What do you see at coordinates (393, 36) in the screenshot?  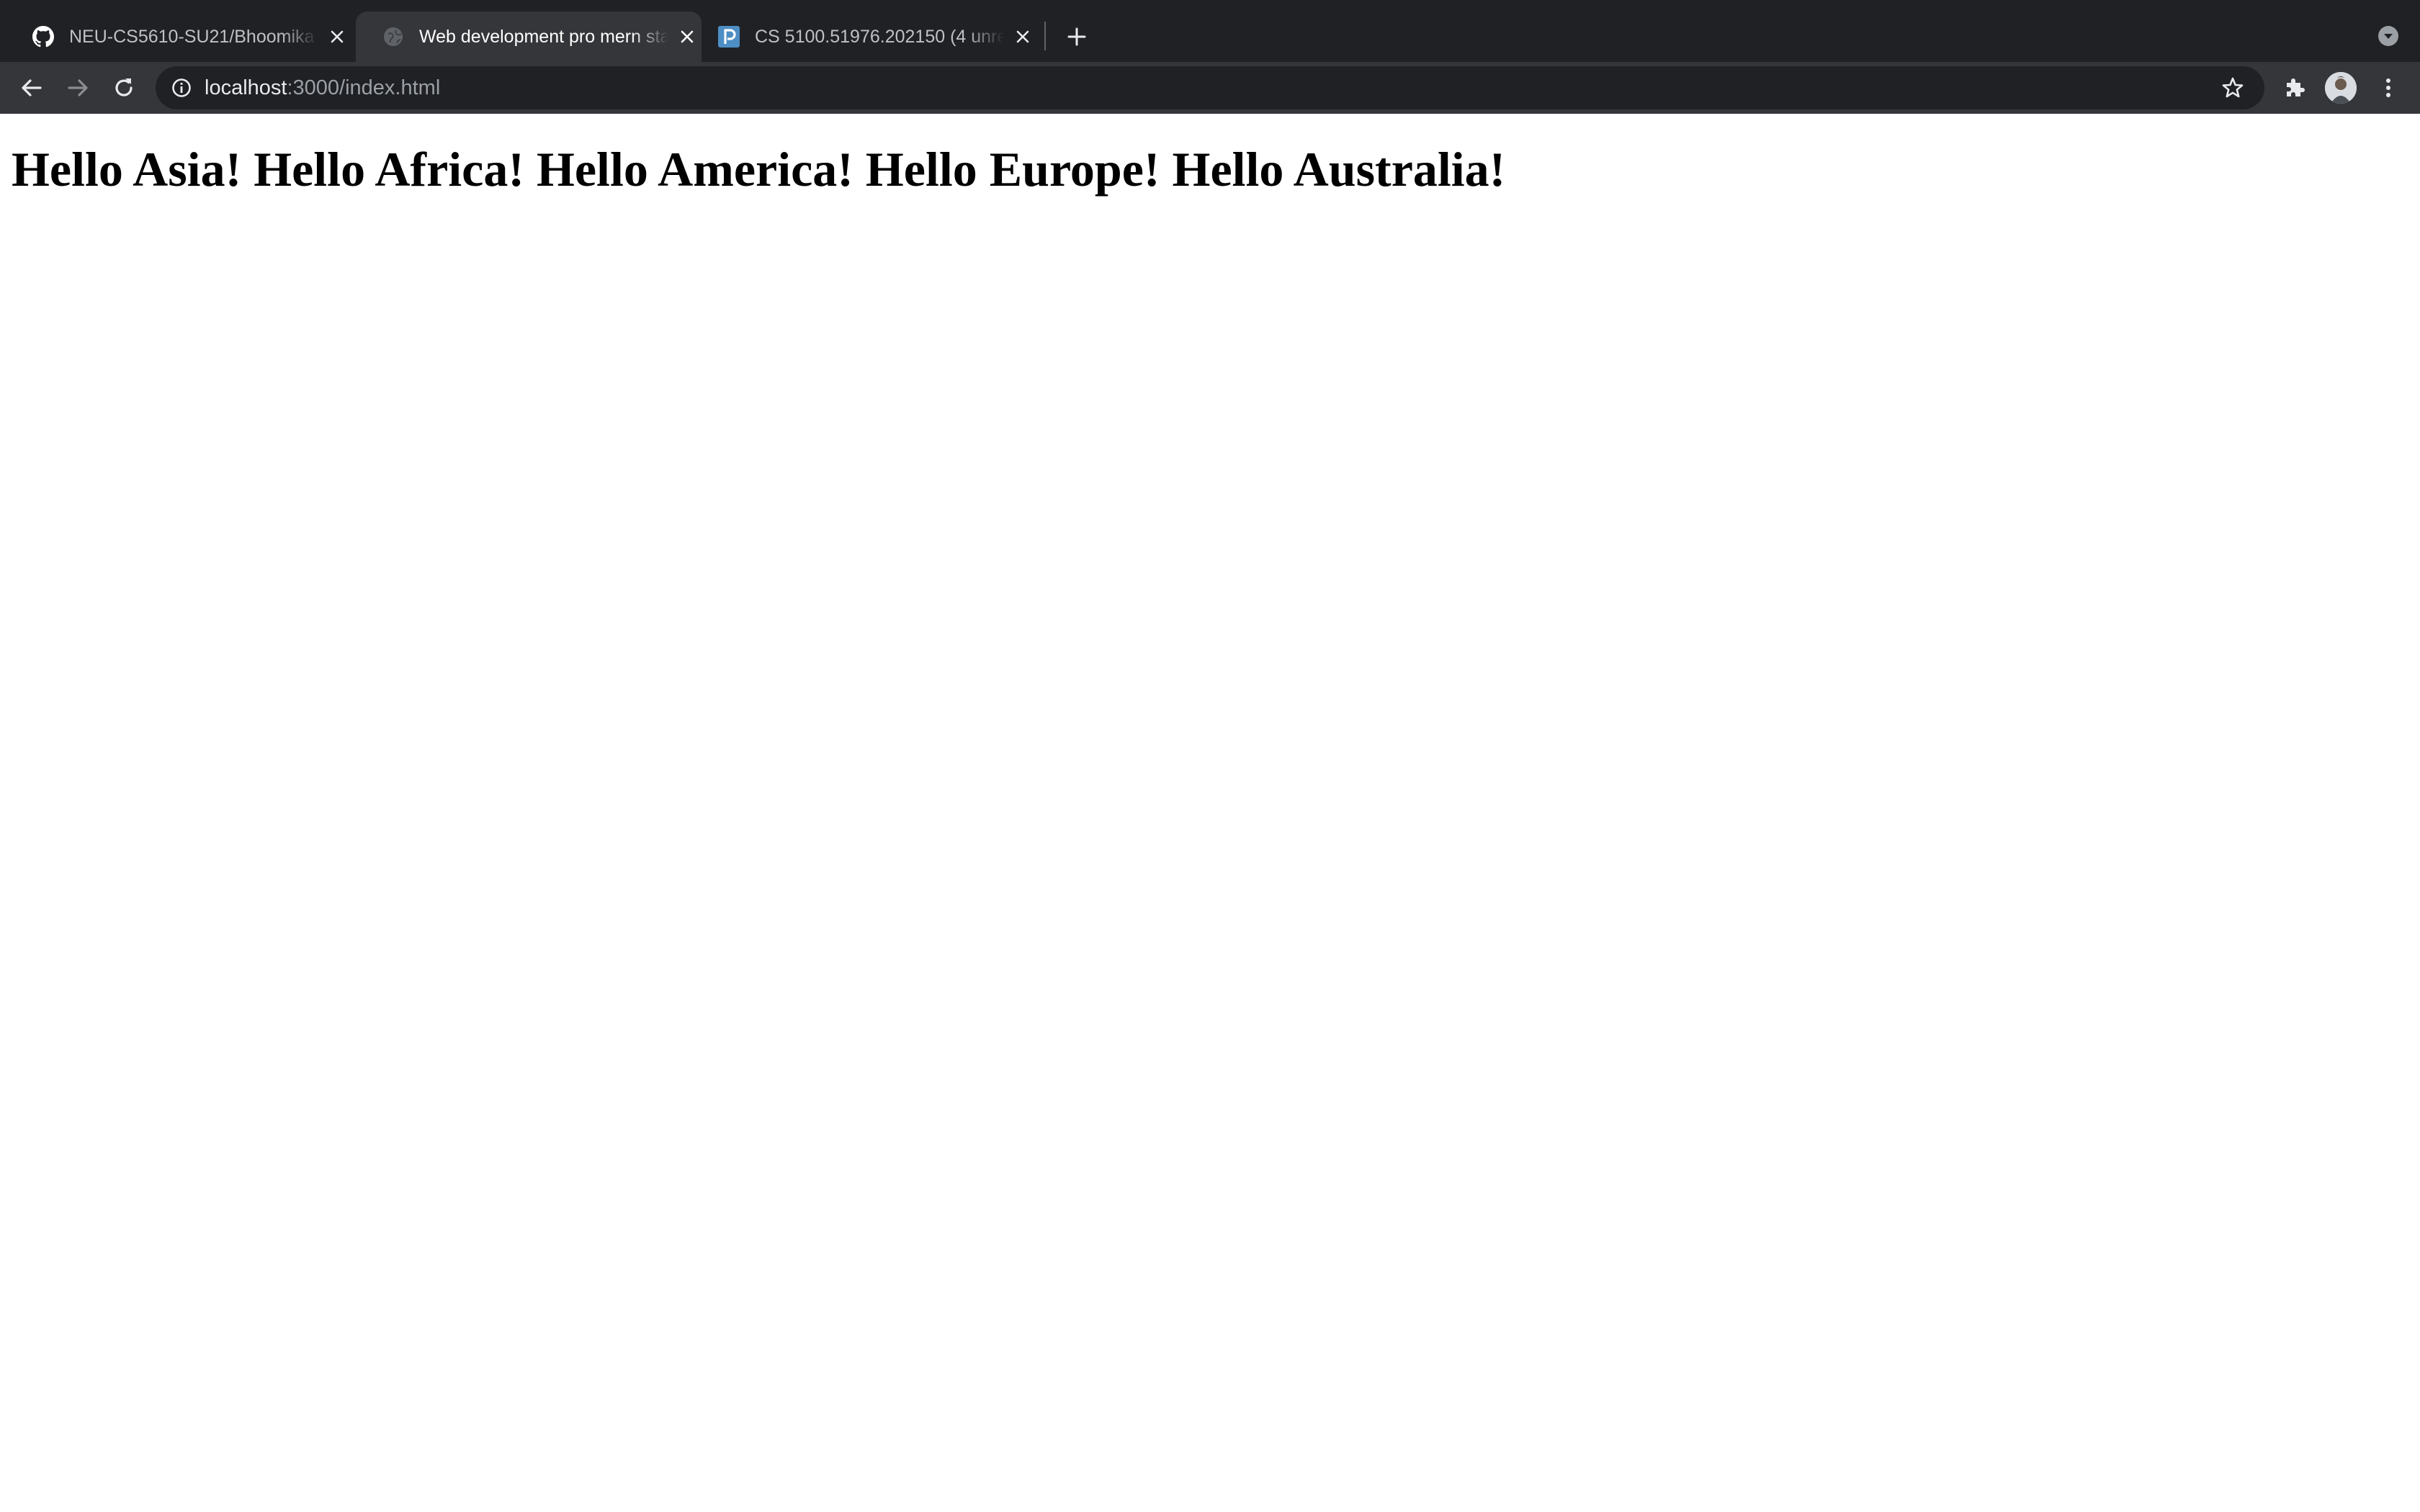 I see `globe-icon` at bounding box center [393, 36].